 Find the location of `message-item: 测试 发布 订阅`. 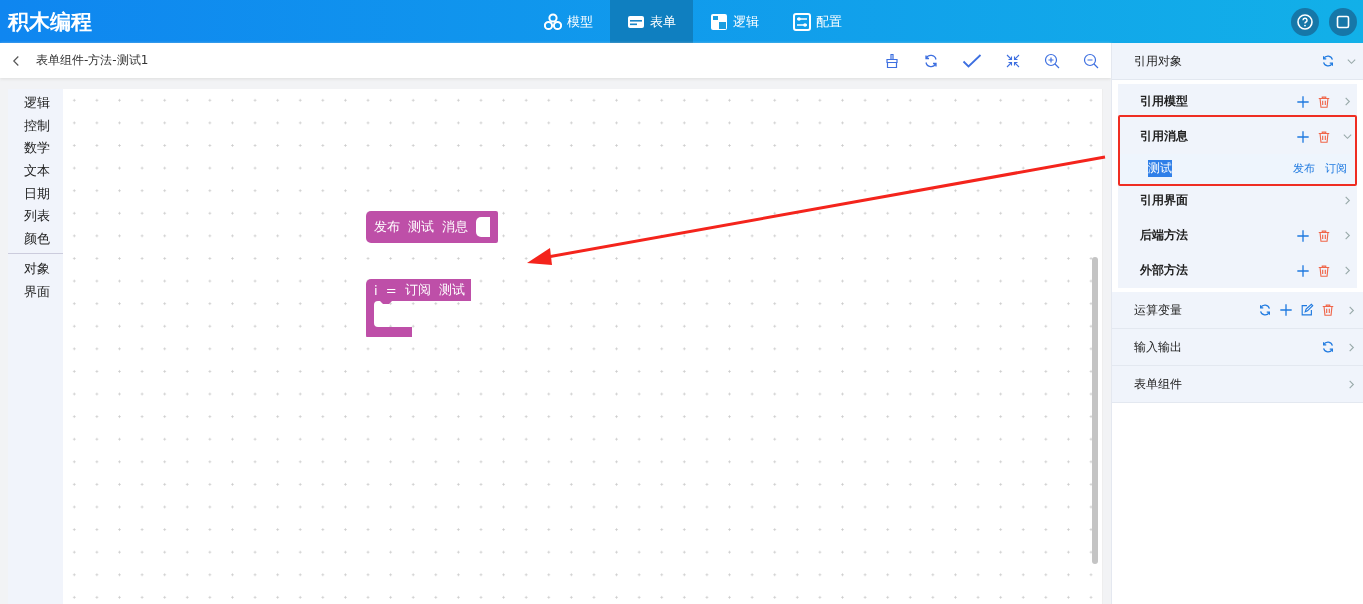

message-item: 测试 发布 订阅 is located at coordinates (1237, 168).